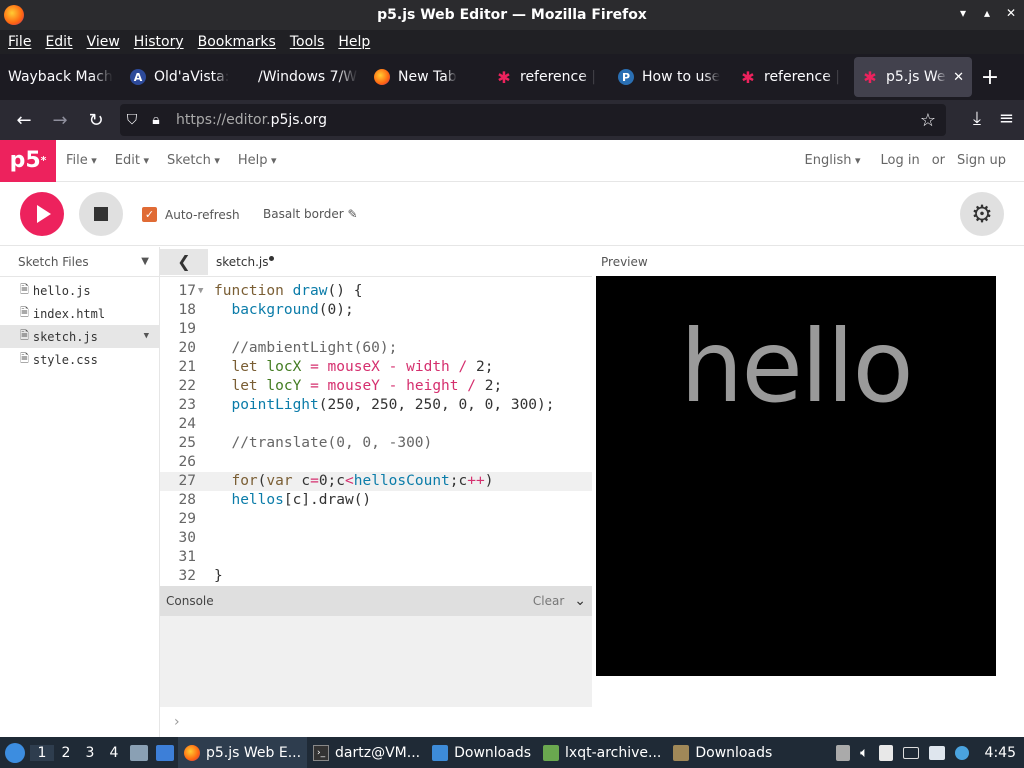 The image size is (1024, 768). Describe the element at coordinates (843, 752) in the screenshot. I see `screenshot-icon` at that location.